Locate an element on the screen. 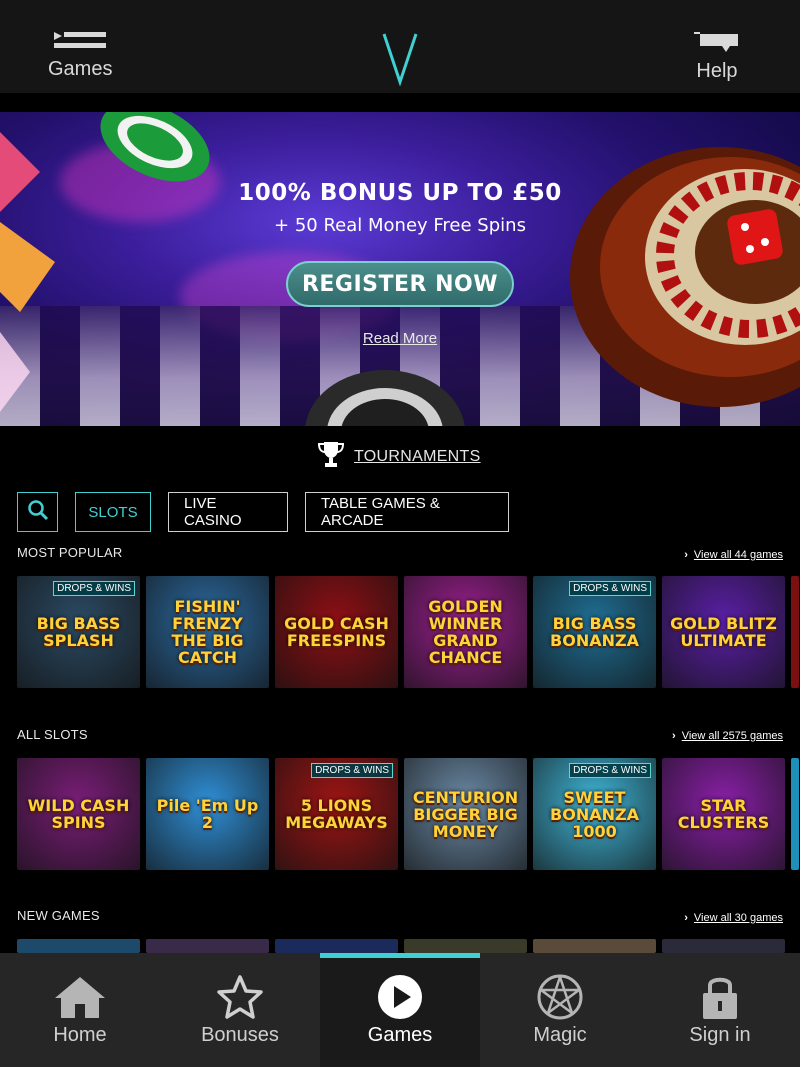 This screenshot has height=1067, width=800. game-title: GOLD CASH FREESPINS is located at coordinates (336, 632).